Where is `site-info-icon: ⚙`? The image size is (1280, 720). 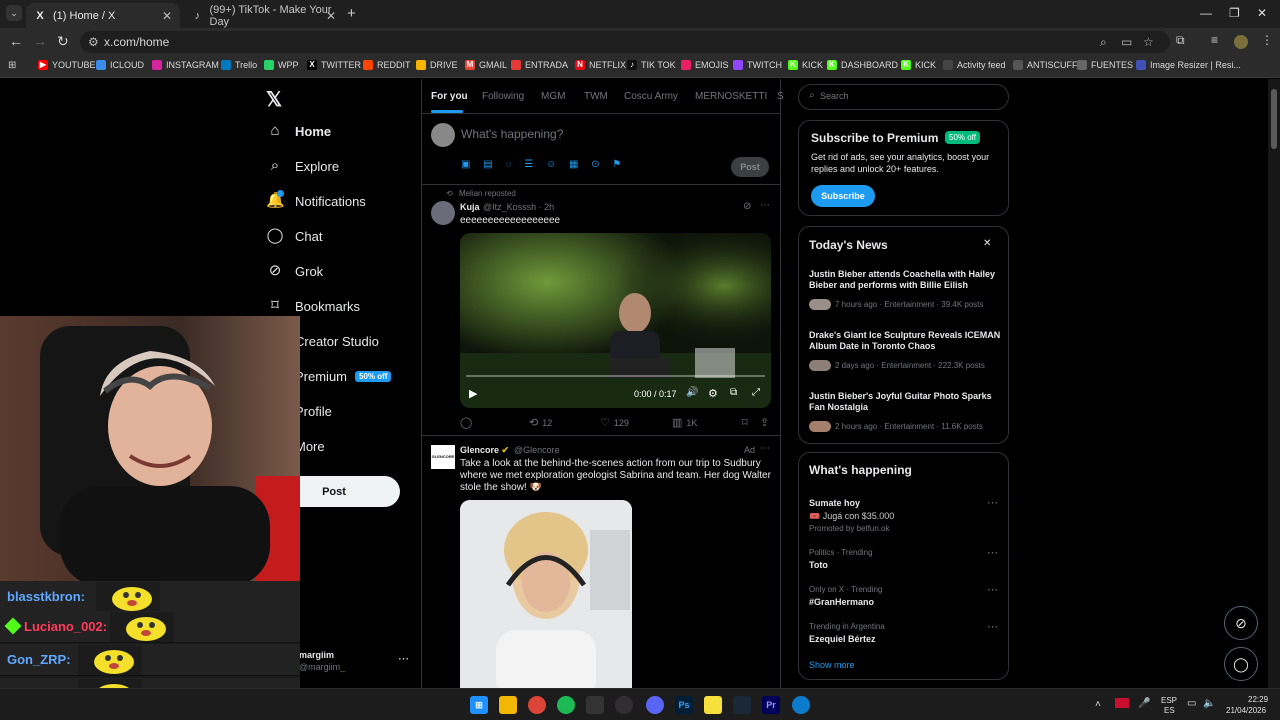 site-info-icon: ⚙ is located at coordinates (93, 42).